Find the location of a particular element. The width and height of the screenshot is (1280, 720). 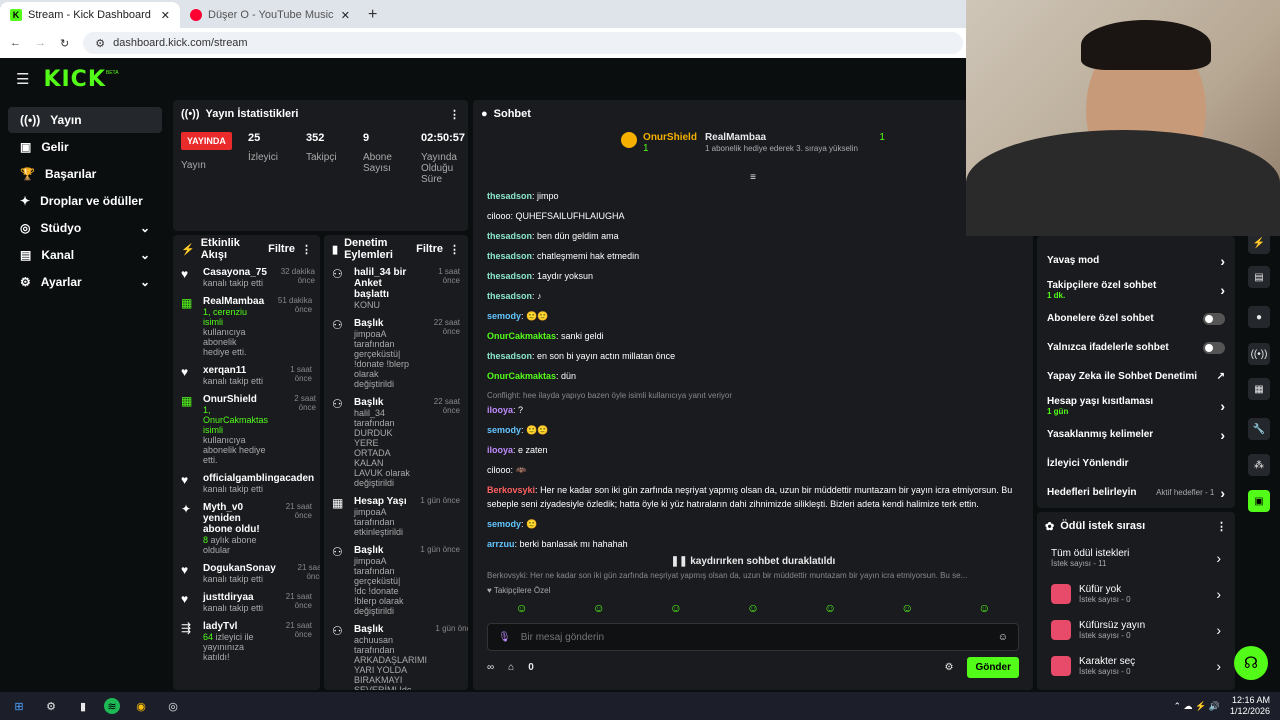

menu-icon: ☰ is located at coordinates (22, 79).